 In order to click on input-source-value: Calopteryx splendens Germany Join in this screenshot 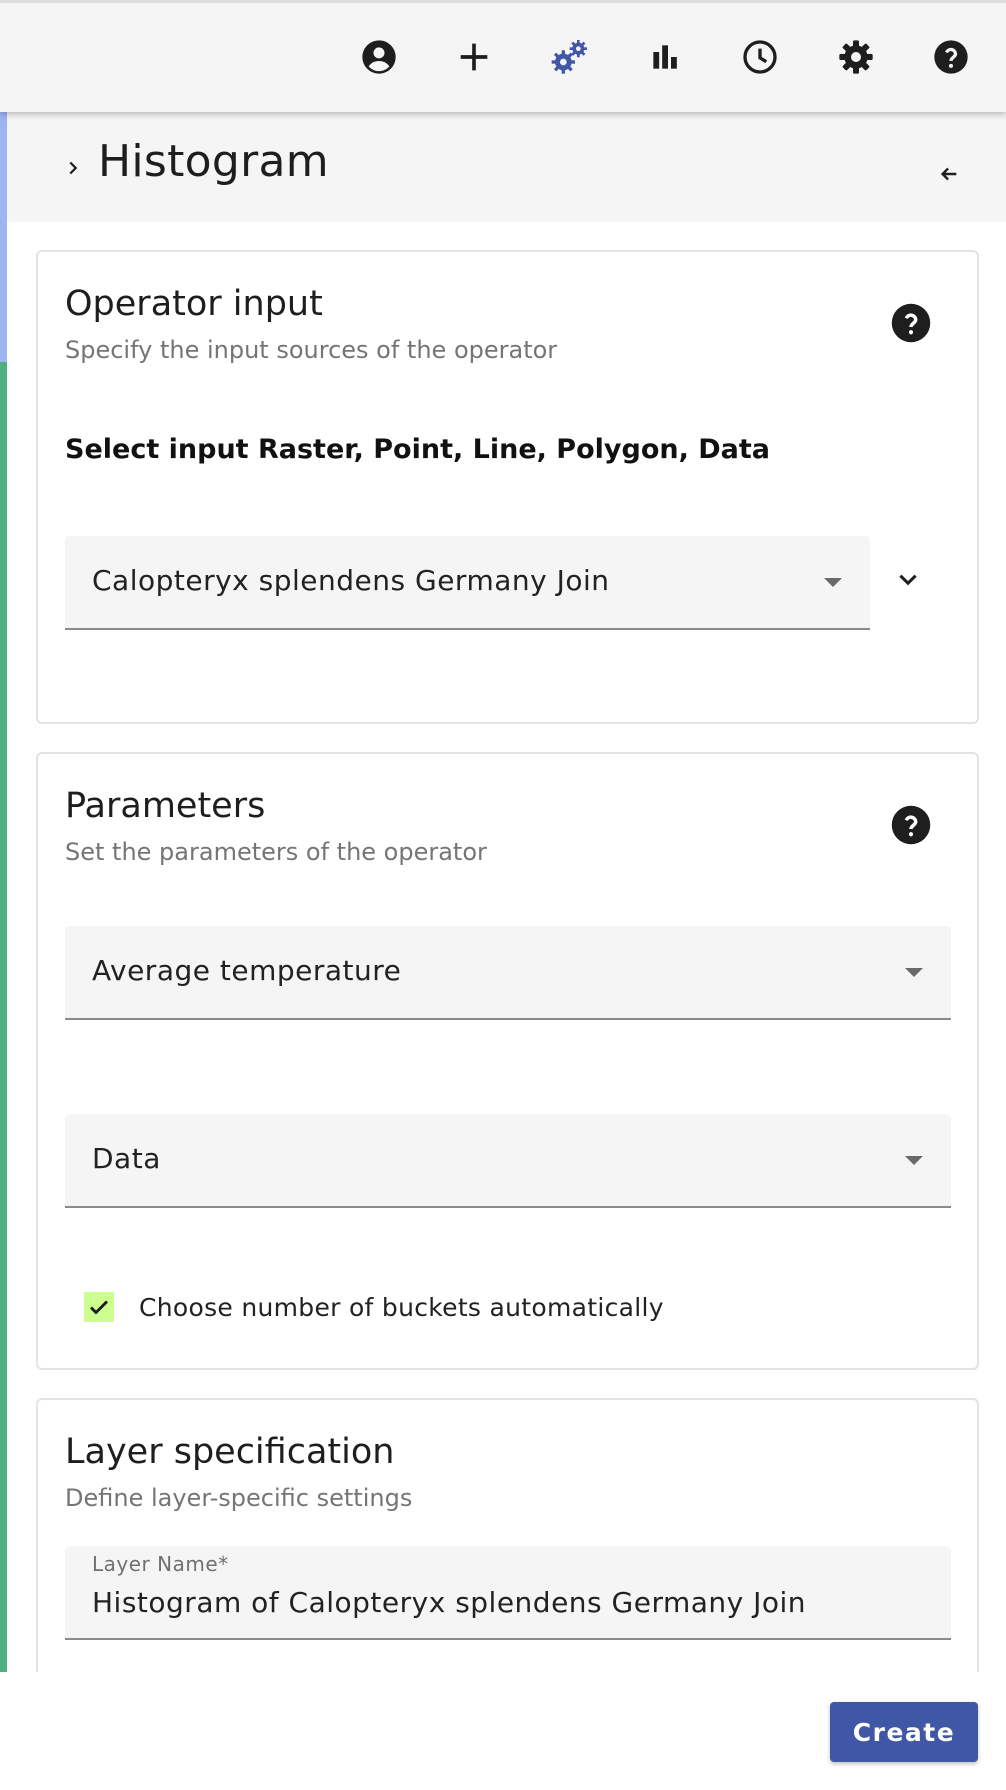, I will do `click(351, 580)`.